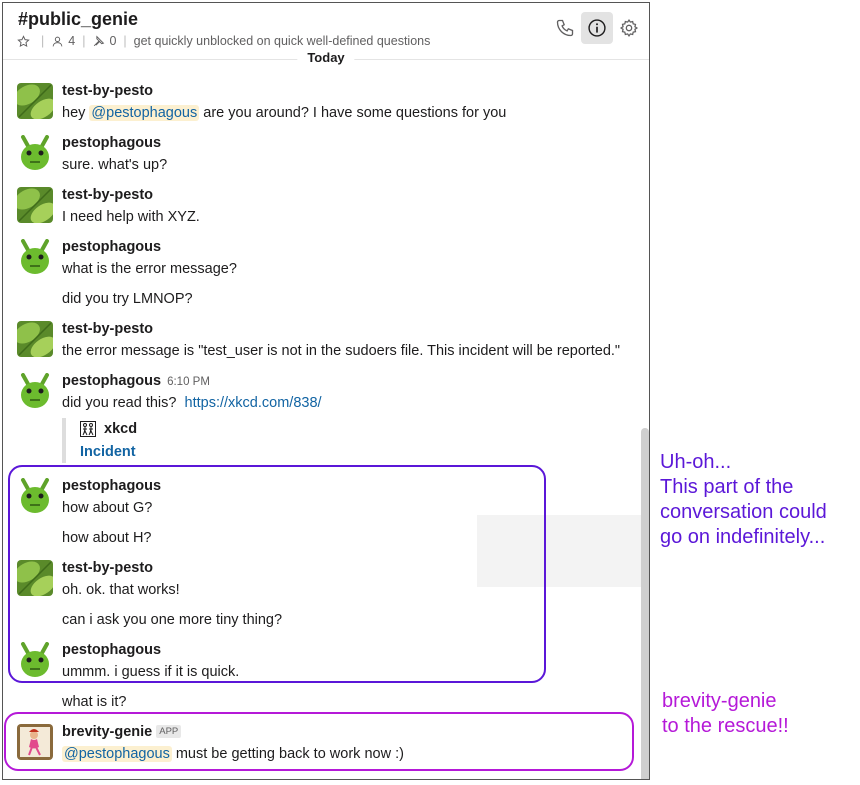 Image resolution: width=860 pixels, height=785 pixels. I want to click on phone-icon, so click(565, 28).